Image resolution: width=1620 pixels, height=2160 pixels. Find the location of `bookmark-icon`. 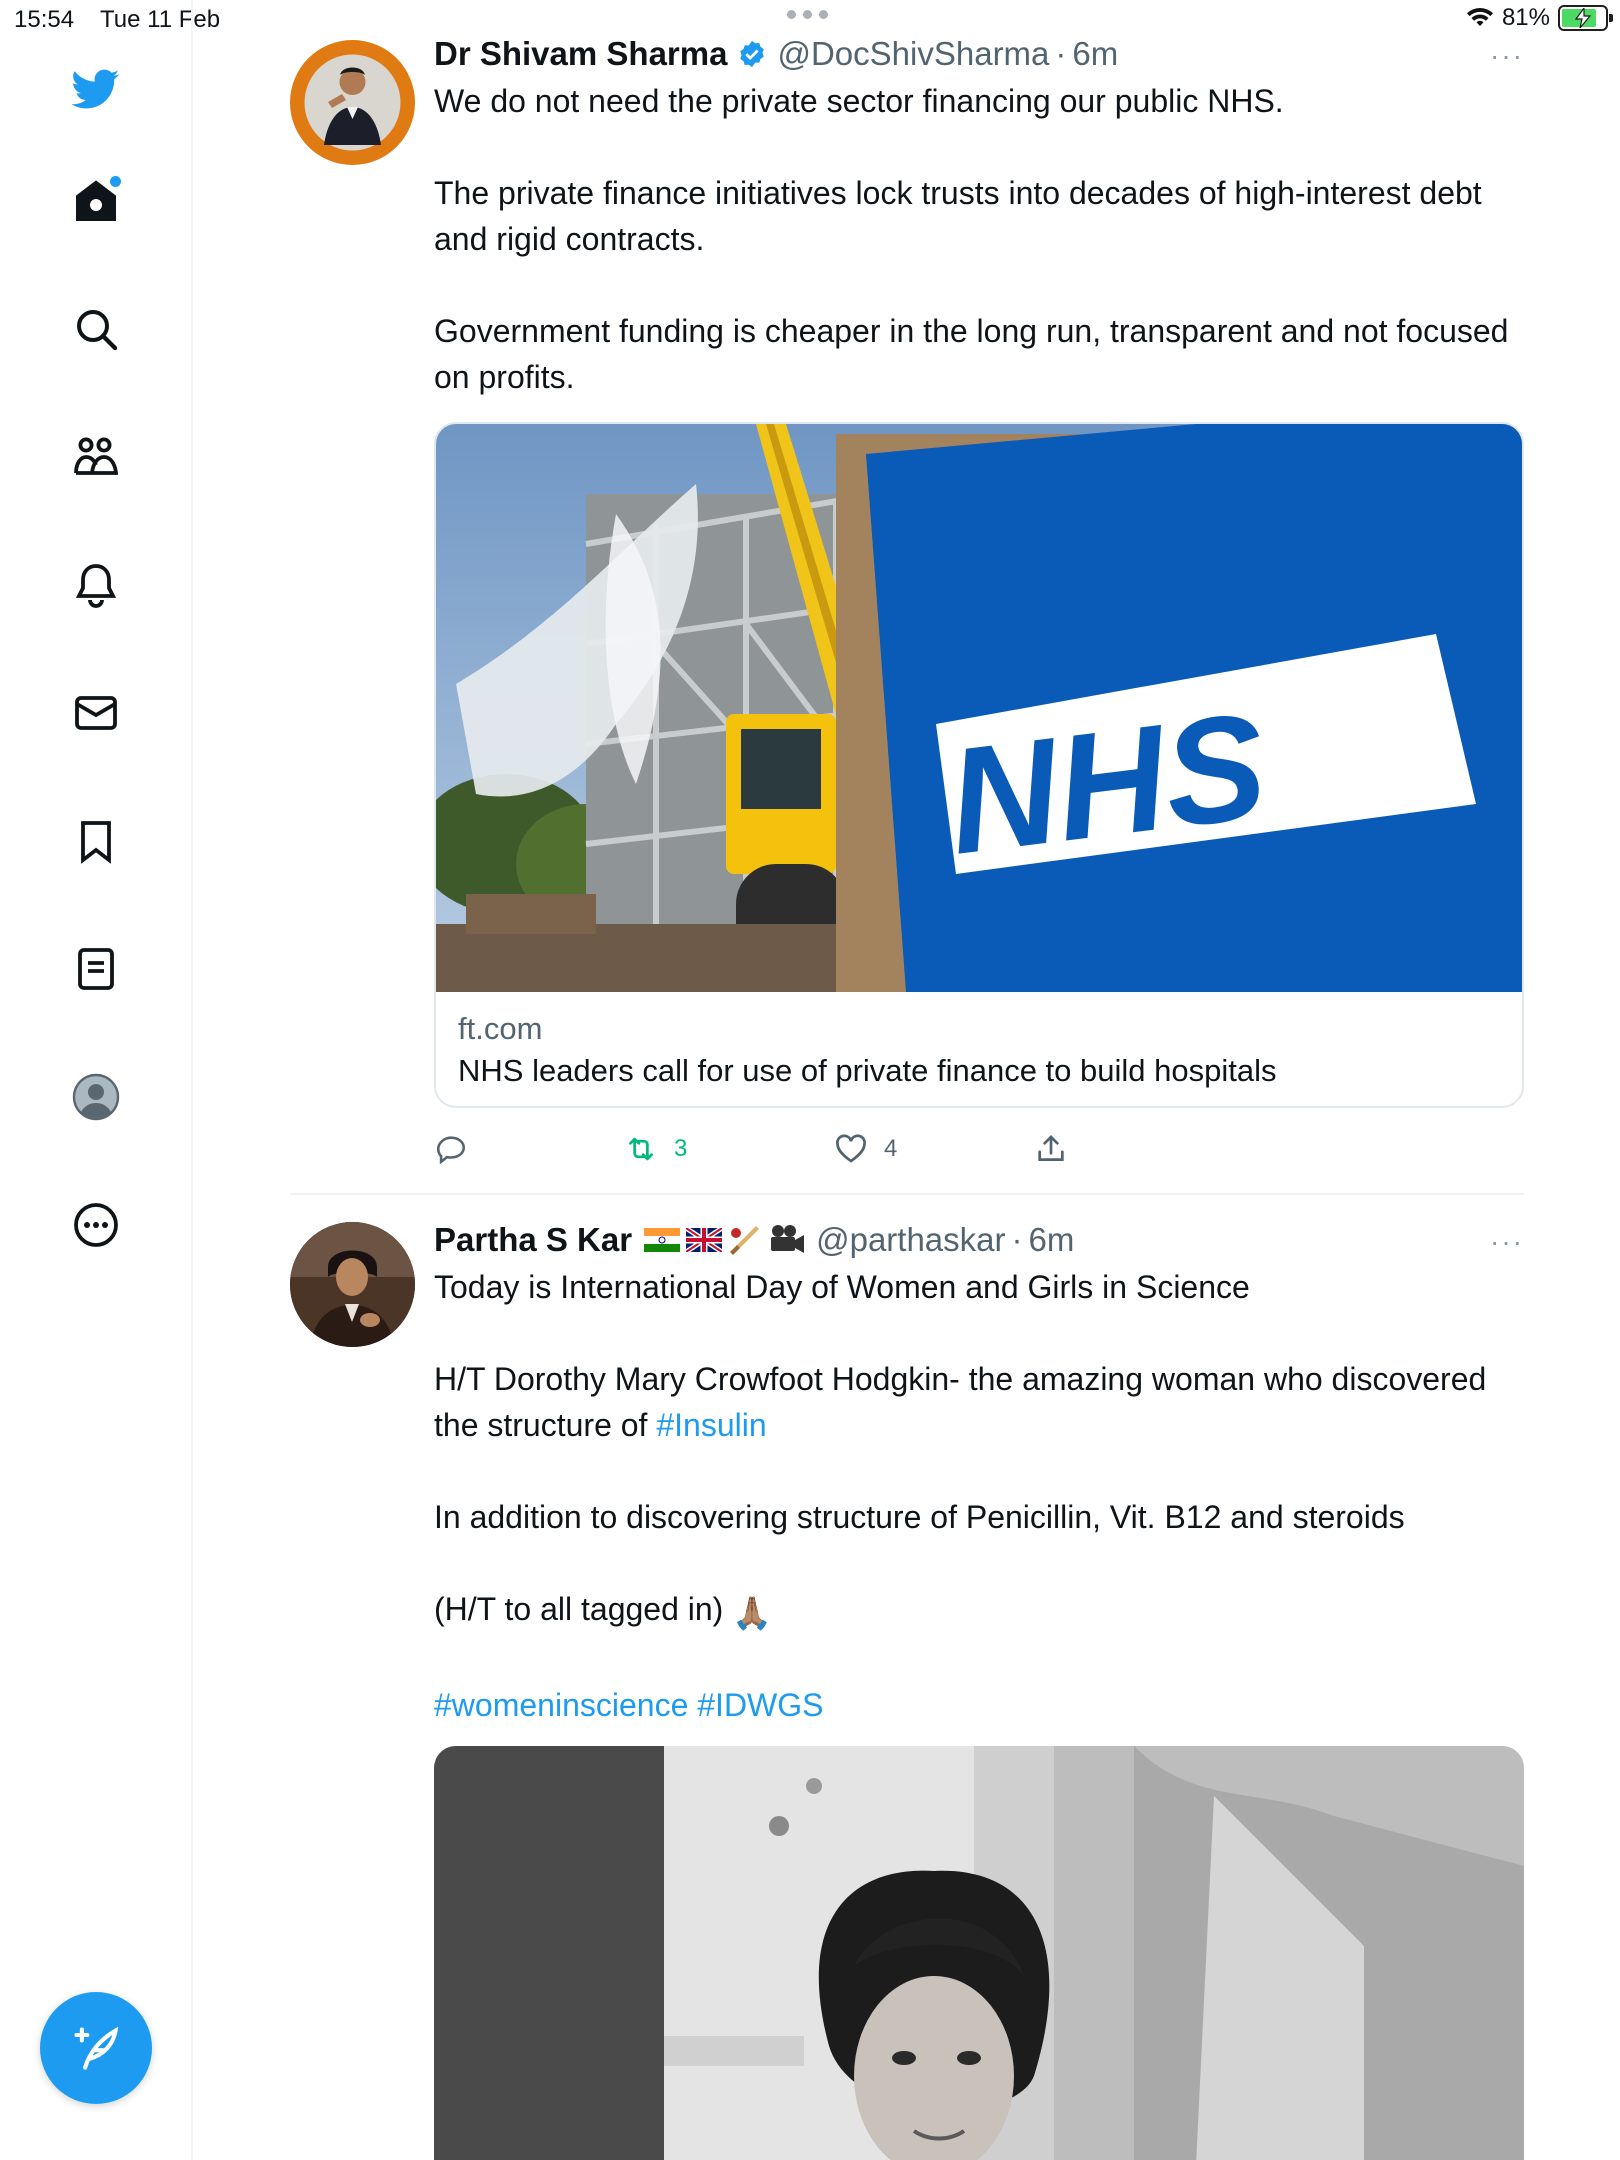

bookmark-icon is located at coordinates (96, 841).